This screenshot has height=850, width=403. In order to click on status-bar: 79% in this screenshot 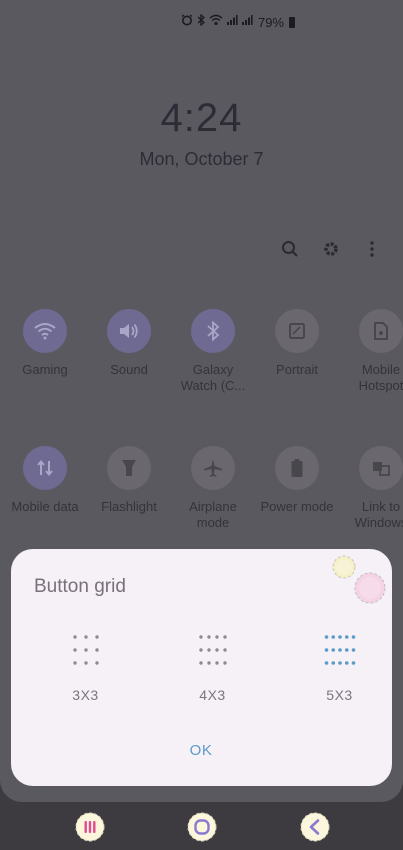, I will do `click(238, 21)`.